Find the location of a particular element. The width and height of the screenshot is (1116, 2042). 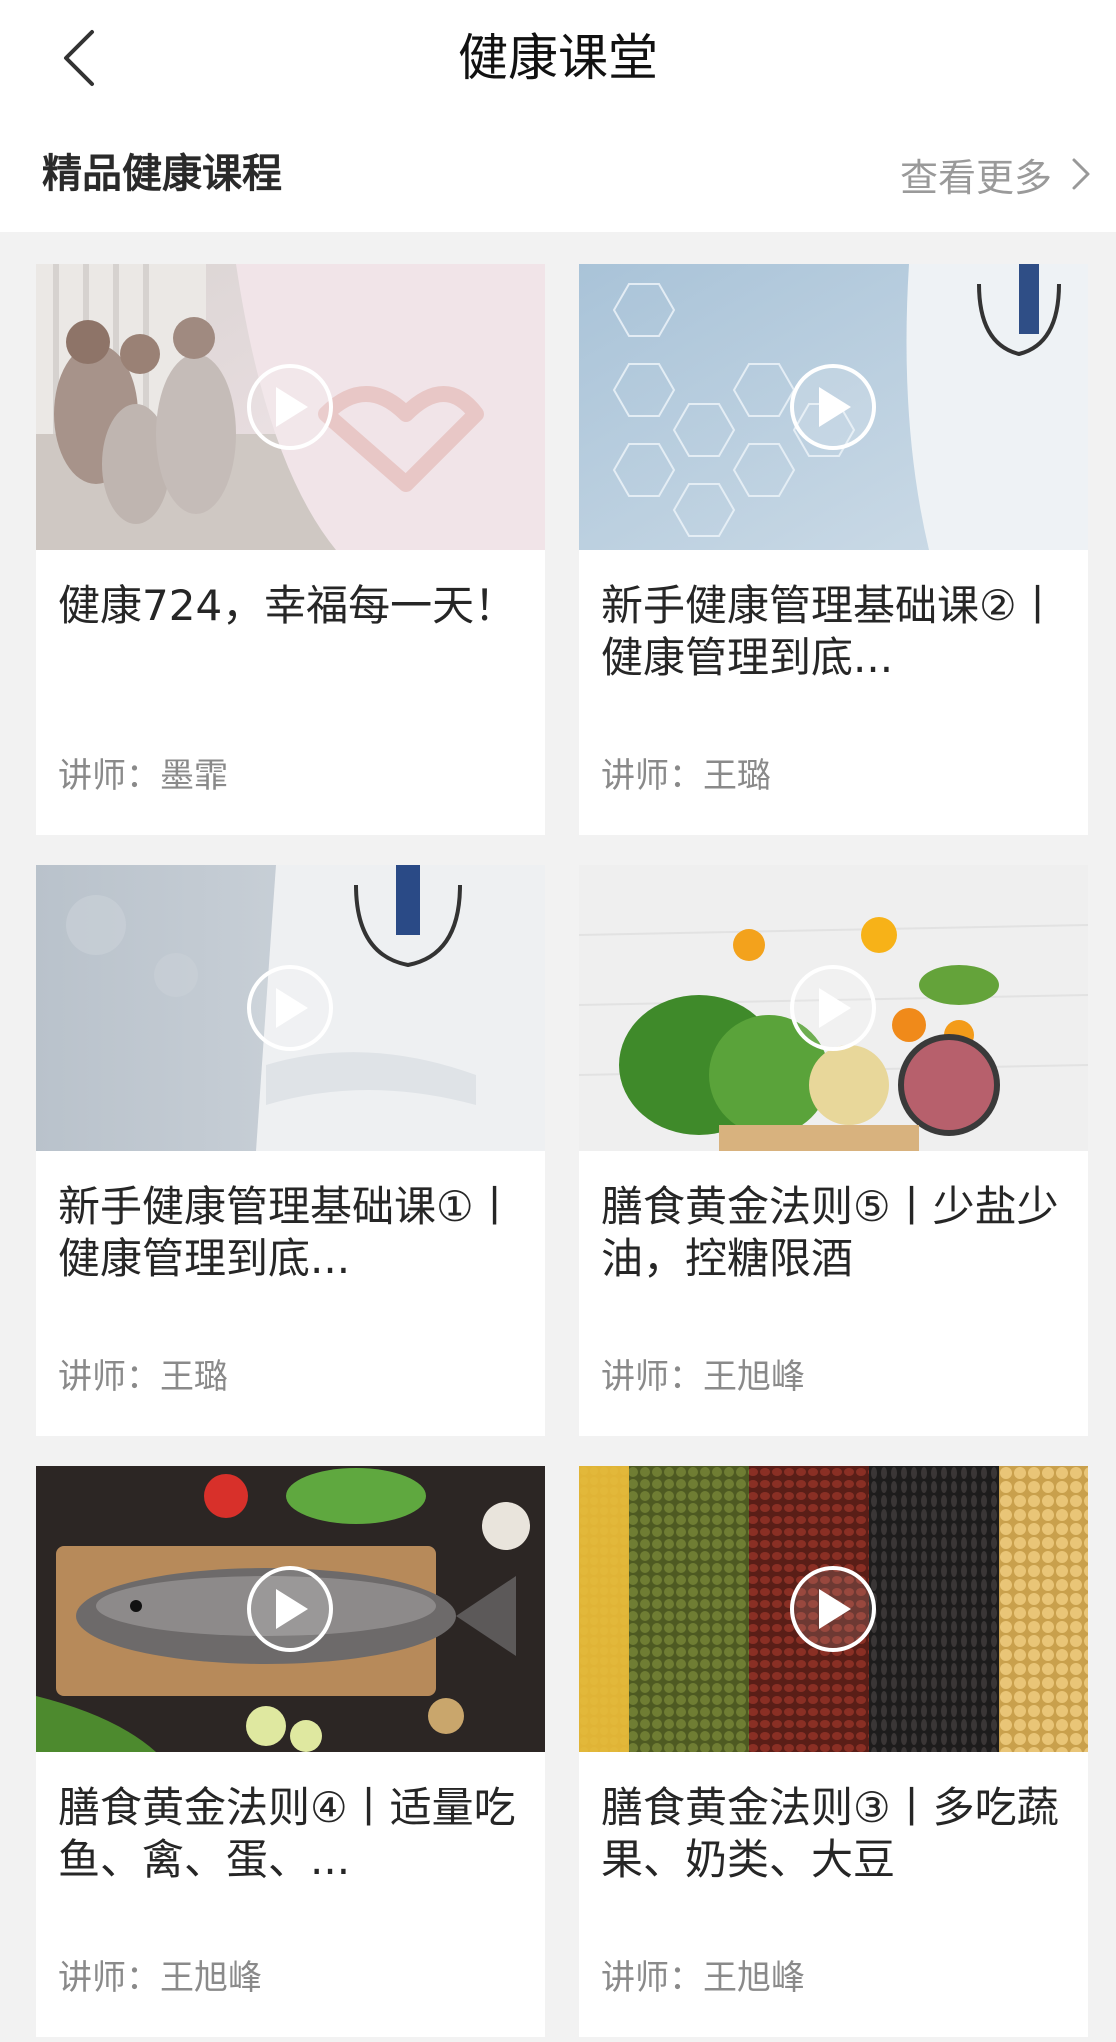

page-title: 健康课堂 is located at coordinates (558, 58).